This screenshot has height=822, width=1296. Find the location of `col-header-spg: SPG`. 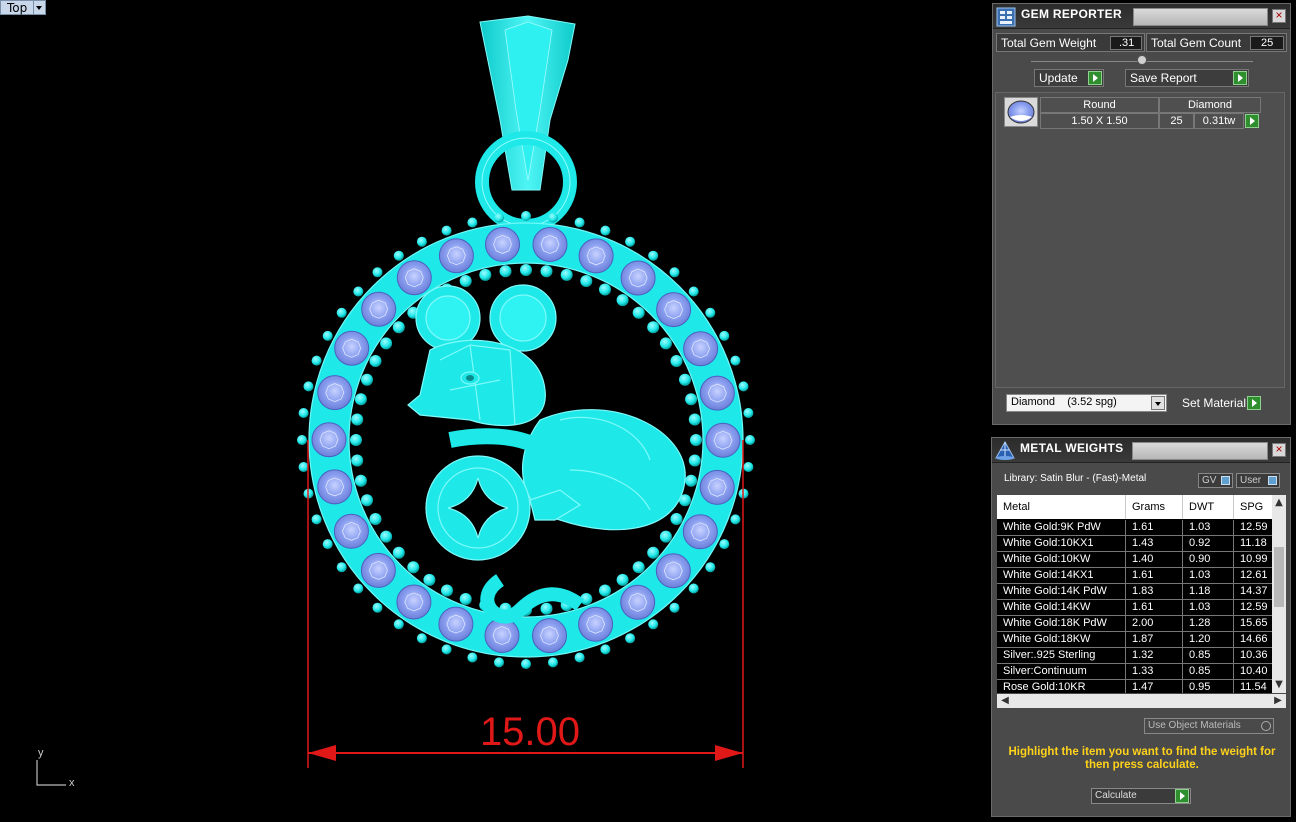

col-header-spg: SPG is located at coordinates (1253, 507).